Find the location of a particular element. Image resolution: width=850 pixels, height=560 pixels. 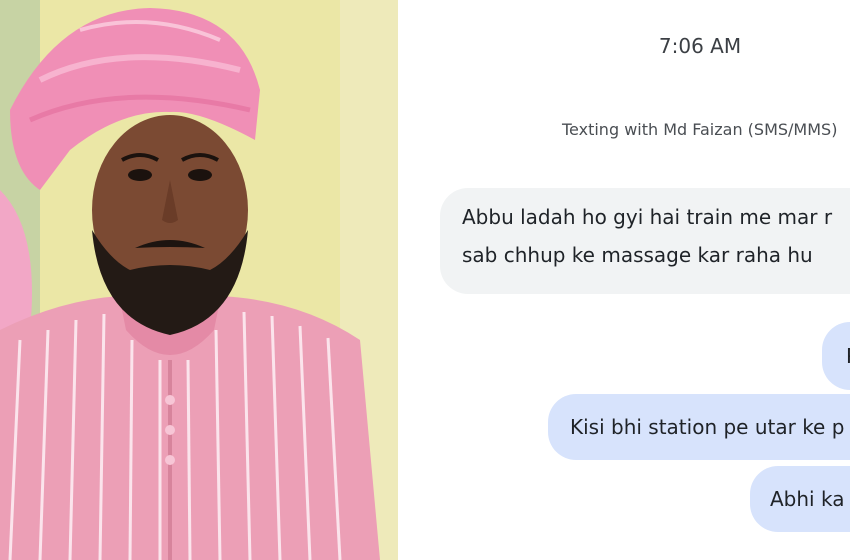

incoming-message-line-1: Abbu ladah ho gyi hai train me mar r is located at coordinates (647, 217).